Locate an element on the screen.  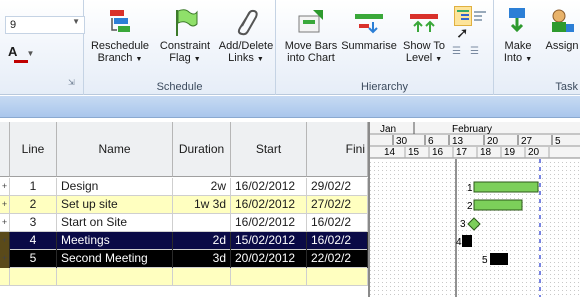
table-row: +5 Second Meeting 3d 20/02/2012 22/02/2 is located at coordinates (184, 259).